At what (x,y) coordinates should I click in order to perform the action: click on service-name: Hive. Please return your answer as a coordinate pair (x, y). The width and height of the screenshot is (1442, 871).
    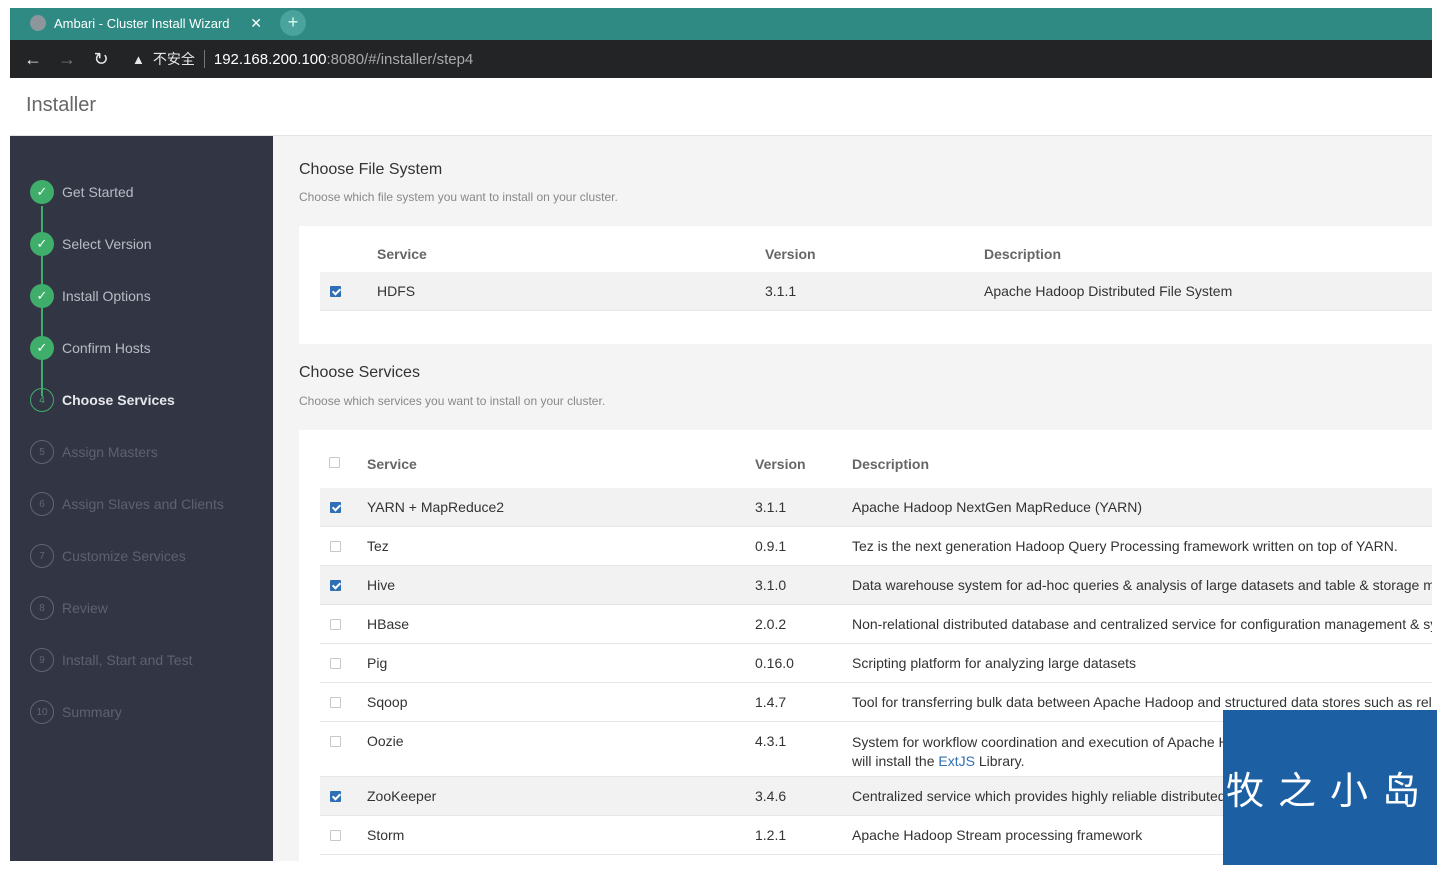
    Looking at the image, I should click on (381, 585).